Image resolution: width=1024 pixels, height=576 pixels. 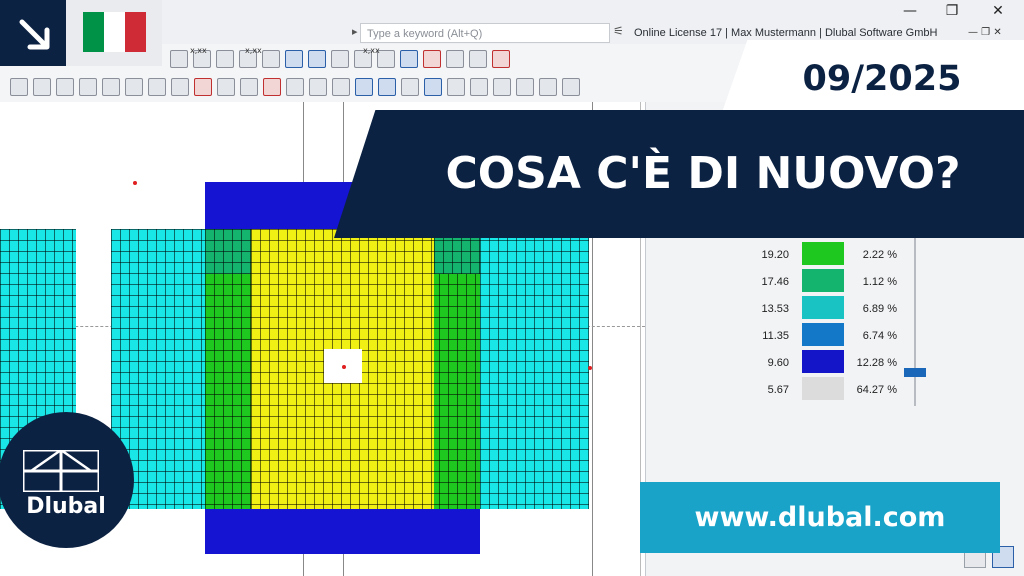 I want to click on snap-icon, so click(x=432, y=59).